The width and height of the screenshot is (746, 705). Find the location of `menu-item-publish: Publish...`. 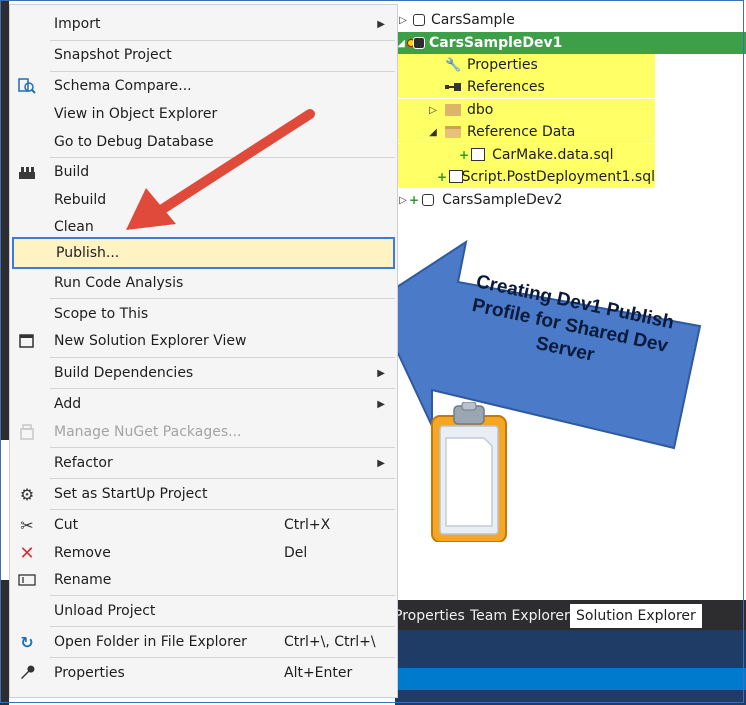

menu-item-publish: Publish... is located at coordinates (203, 253).